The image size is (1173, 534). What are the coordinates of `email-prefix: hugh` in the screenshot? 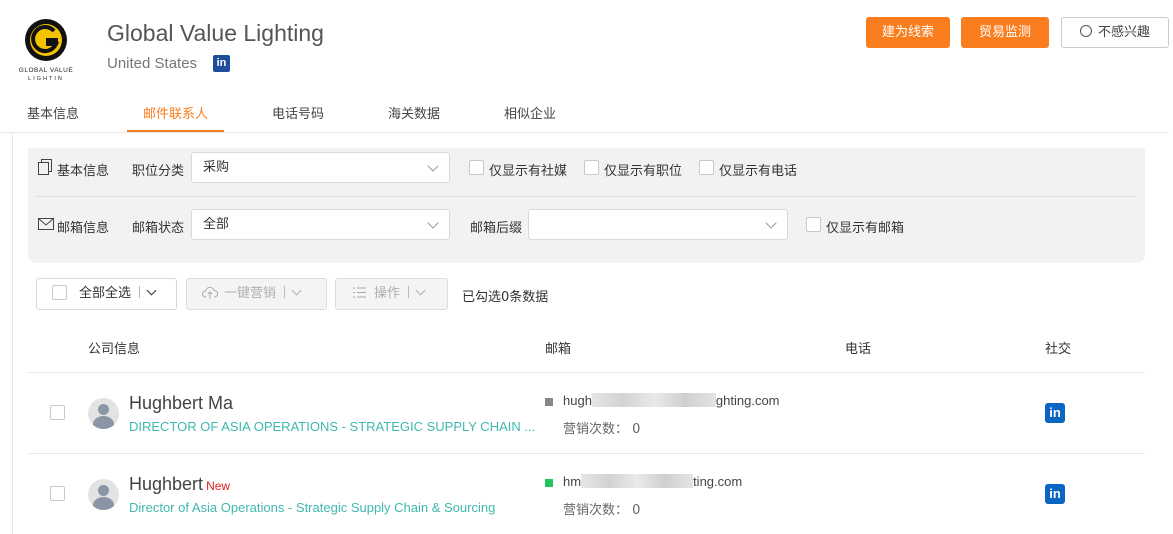 It's located at (577, 400).